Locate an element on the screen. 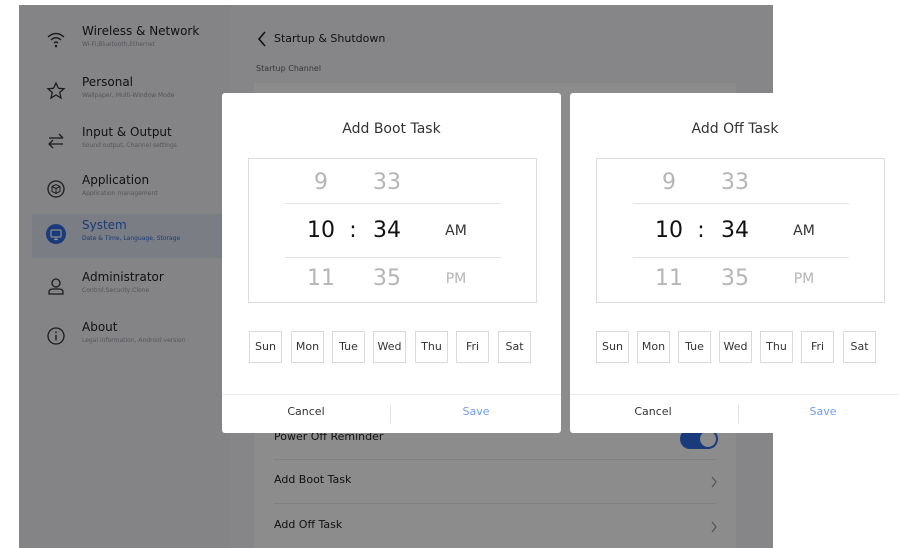 This screenshot has width=899, height=548. dialog-title: Add Off Task is located at coordinates (735, 129).